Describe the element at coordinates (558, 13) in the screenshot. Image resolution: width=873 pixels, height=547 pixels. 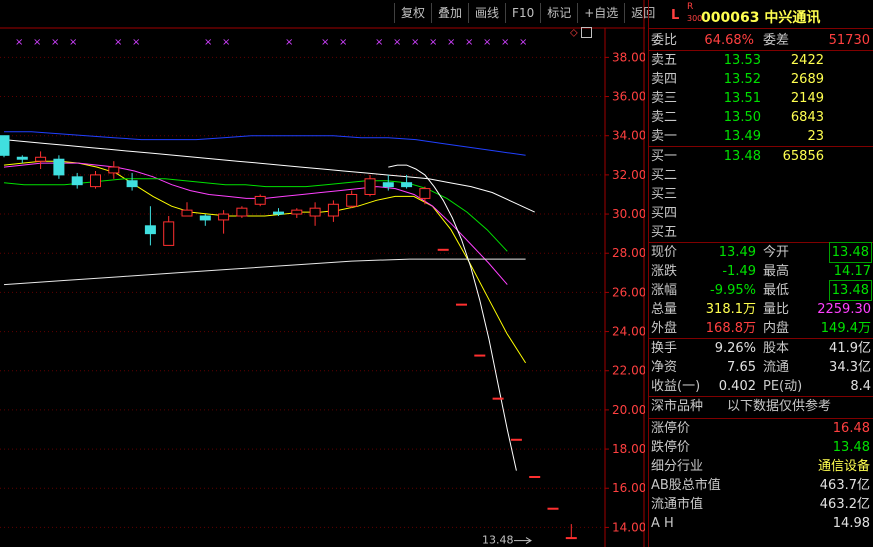
I see `mark-button: 标记` at that location.